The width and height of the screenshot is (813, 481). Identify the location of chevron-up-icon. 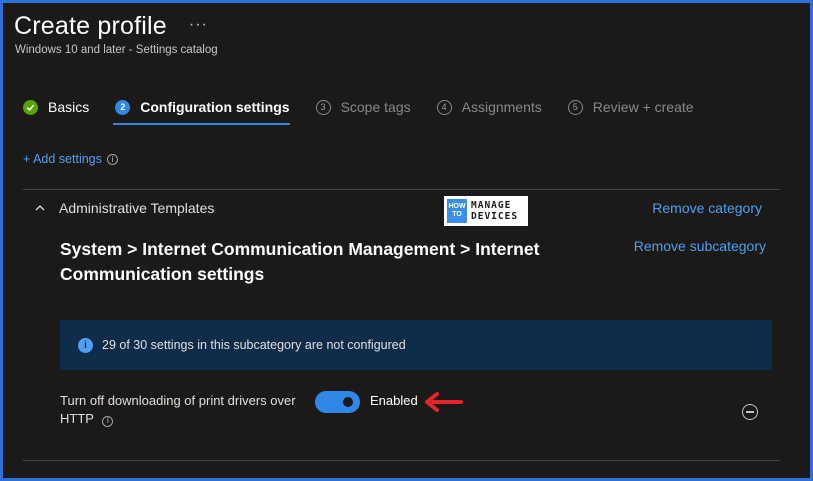
(40, 208).